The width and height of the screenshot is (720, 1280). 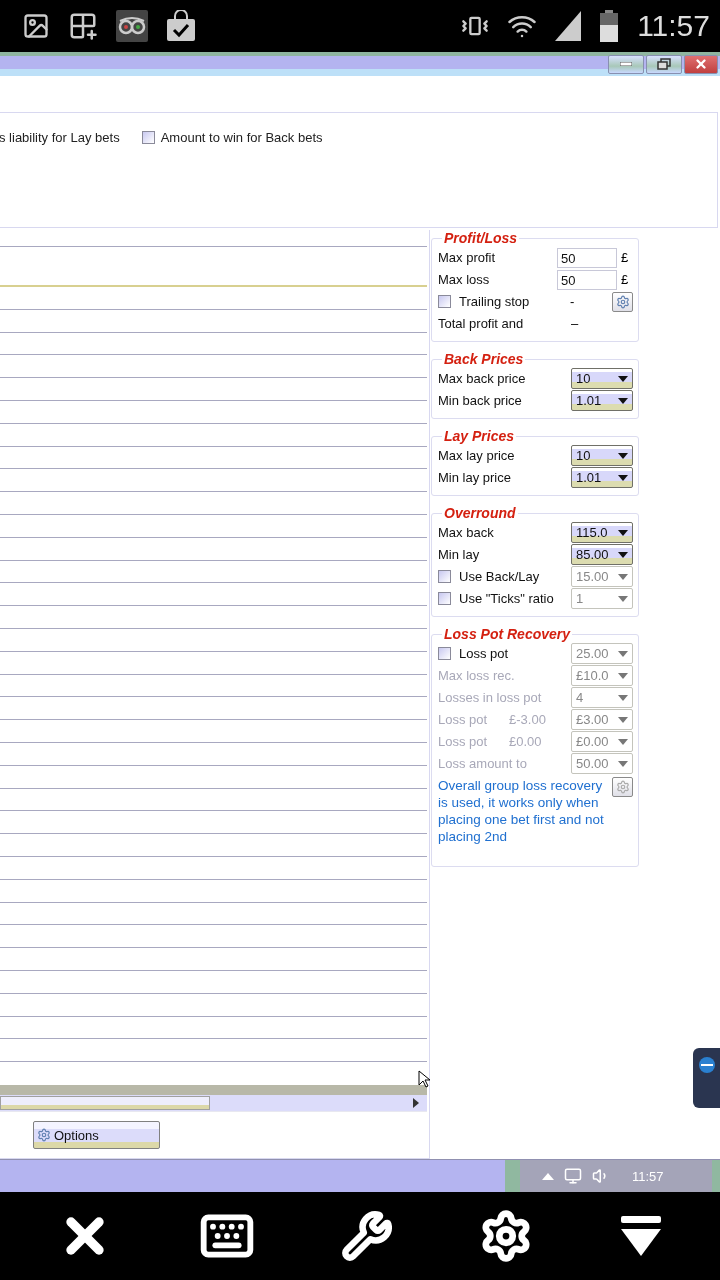 What do you see at coordinates (706, 1065) in the screenshot?
I see `remote-app-icon` at bounding box center [706, 1065].